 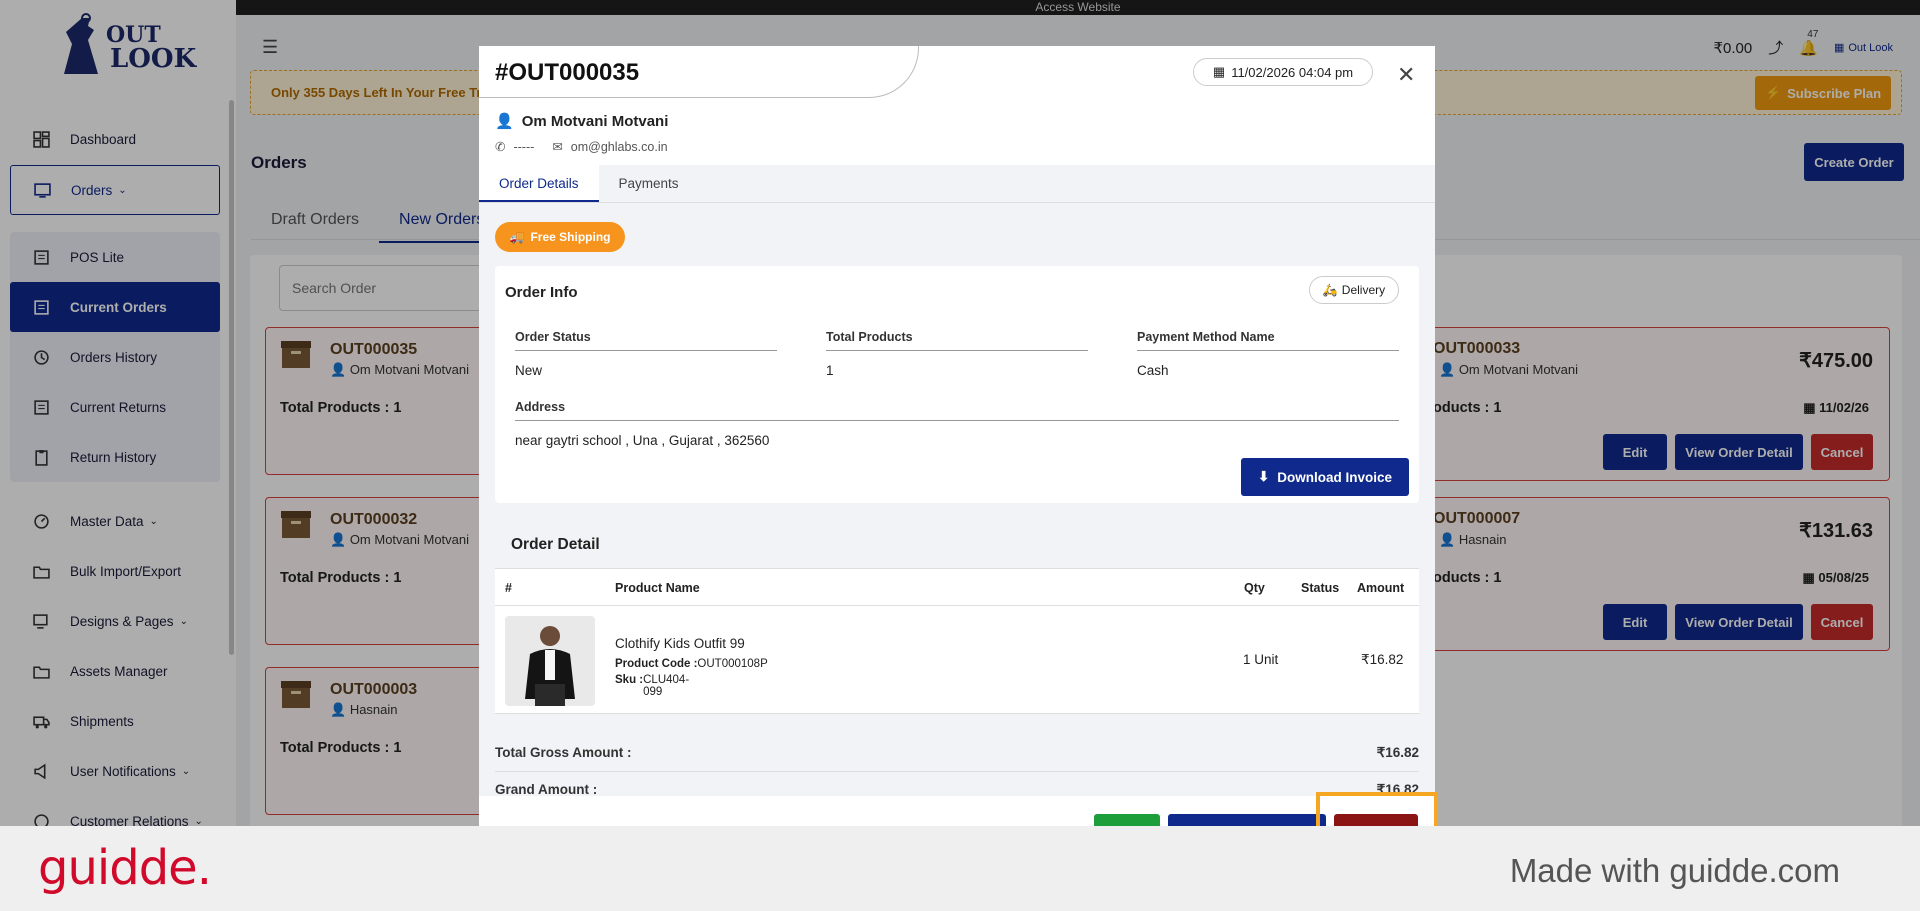 I want to click on field-label: Payment Method Name, so click(x=1268, y=340).